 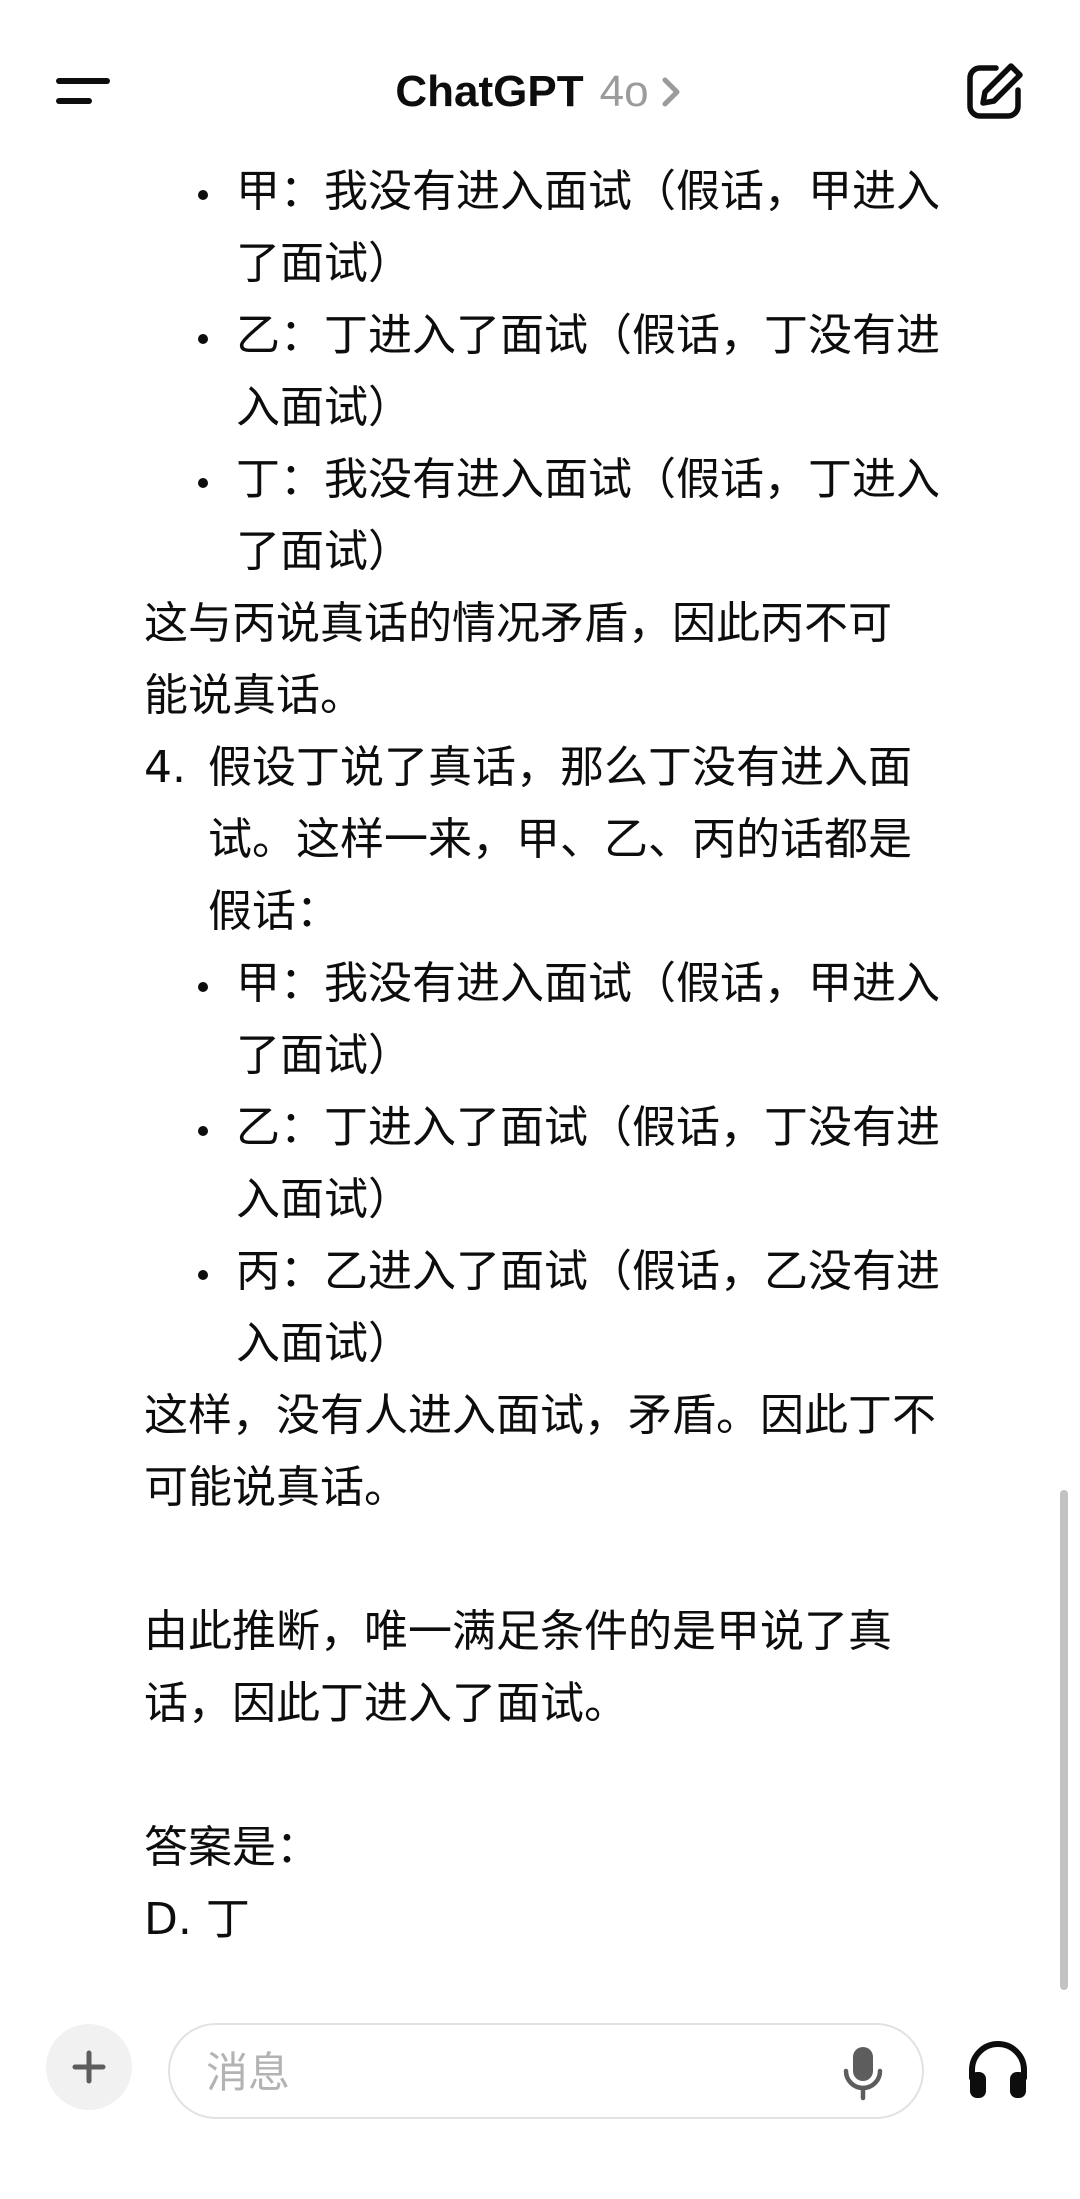 I want to click on message-line: 这样，没有人进入面试，矛盾。因此丁不, so click(x=540, y=1415).